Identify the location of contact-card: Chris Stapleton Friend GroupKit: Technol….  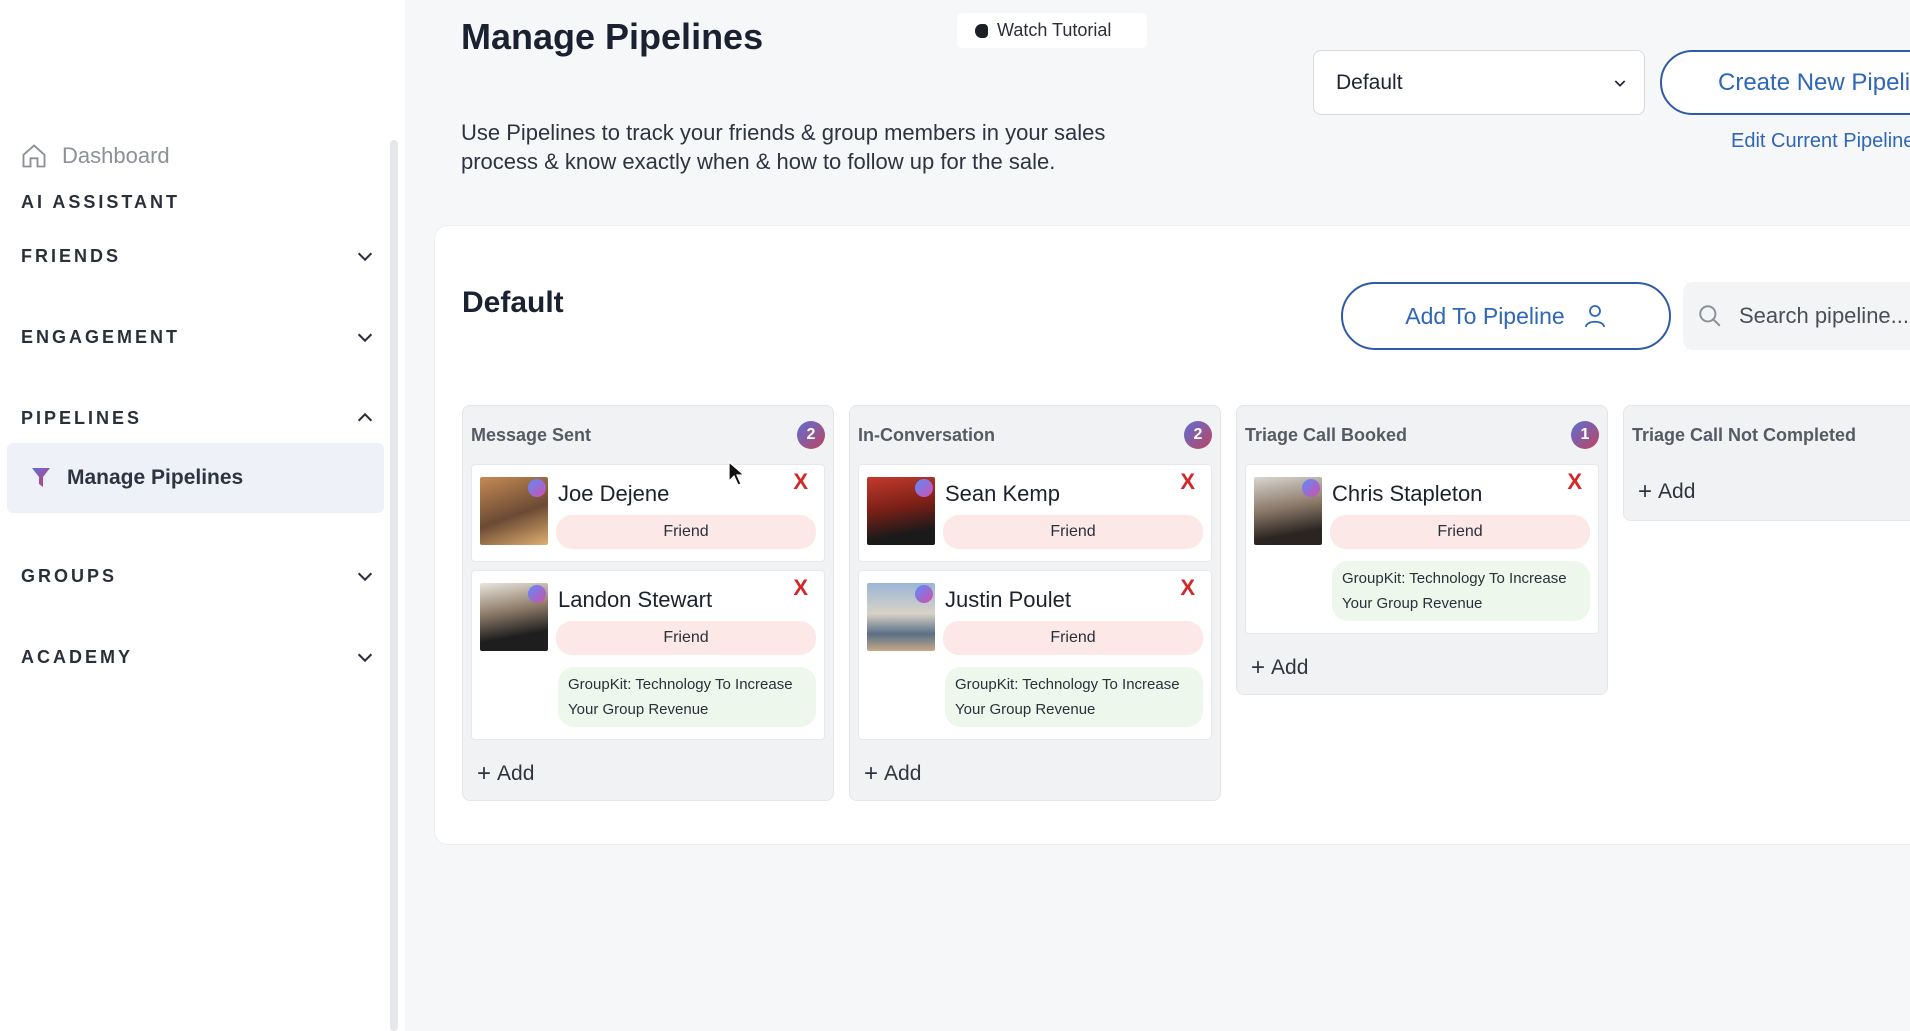
(1422, 549).